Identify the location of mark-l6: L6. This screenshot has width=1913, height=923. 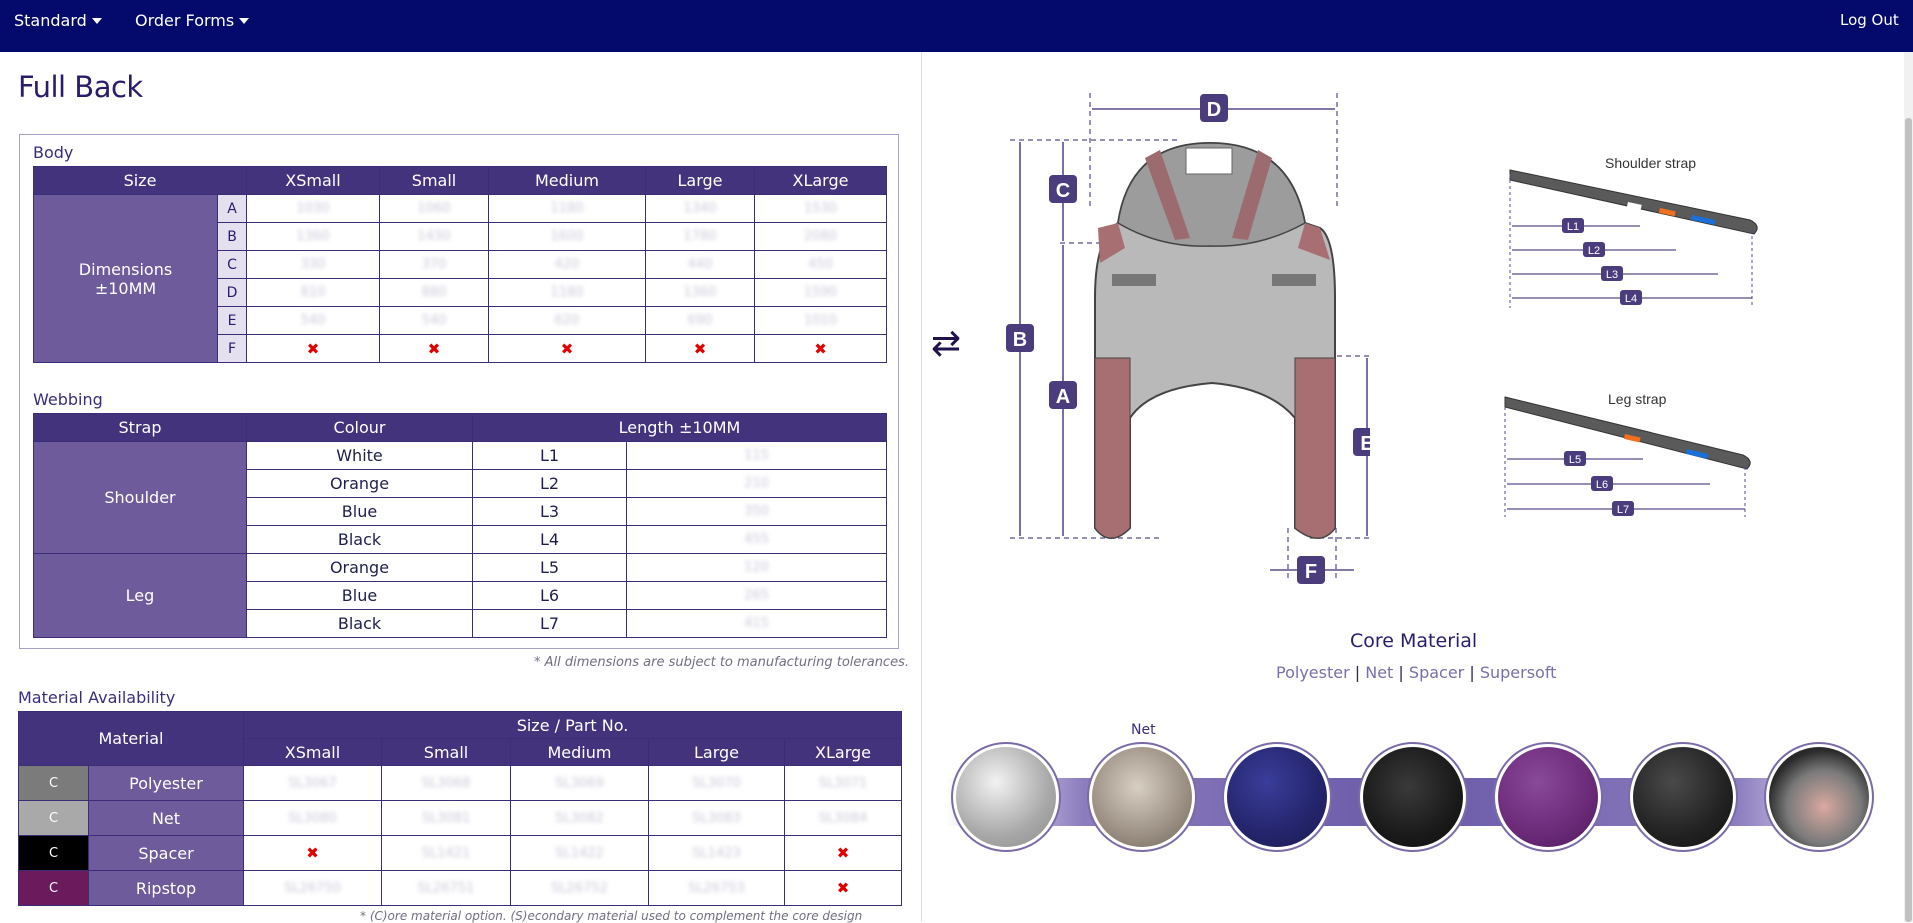
(1602, 485).